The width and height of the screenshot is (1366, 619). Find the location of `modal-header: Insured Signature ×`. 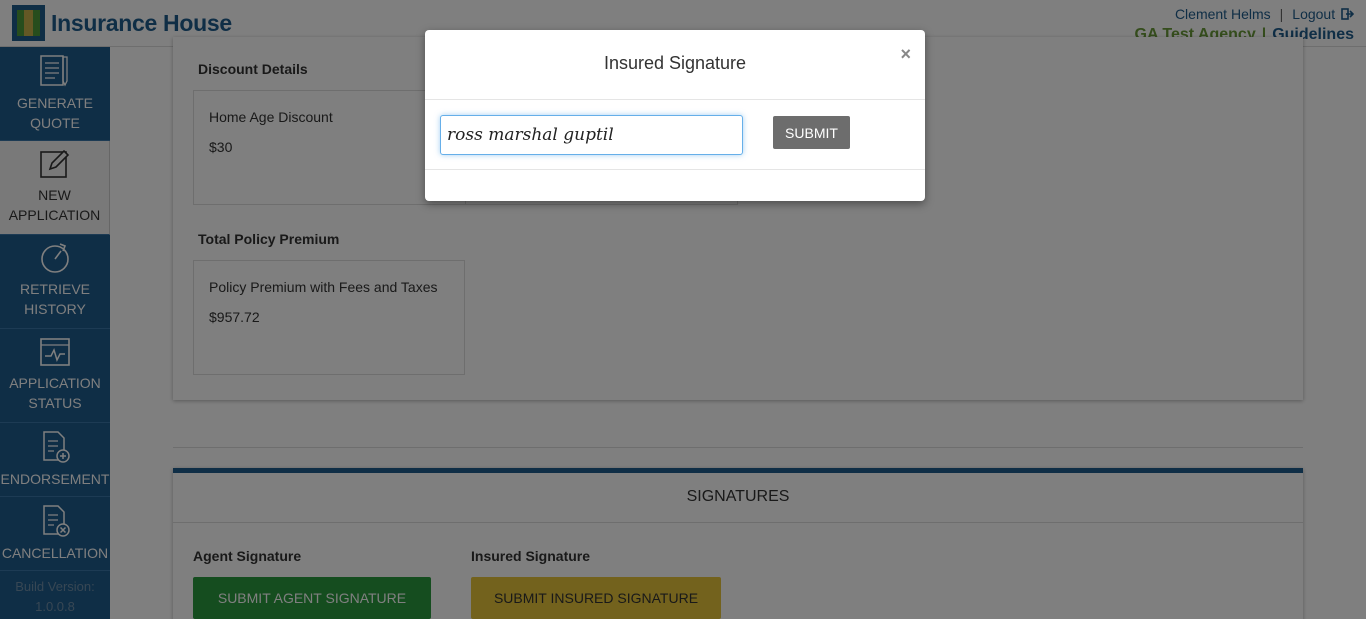

modal-header: Insured Signature × is located at coordinates (675, 65).